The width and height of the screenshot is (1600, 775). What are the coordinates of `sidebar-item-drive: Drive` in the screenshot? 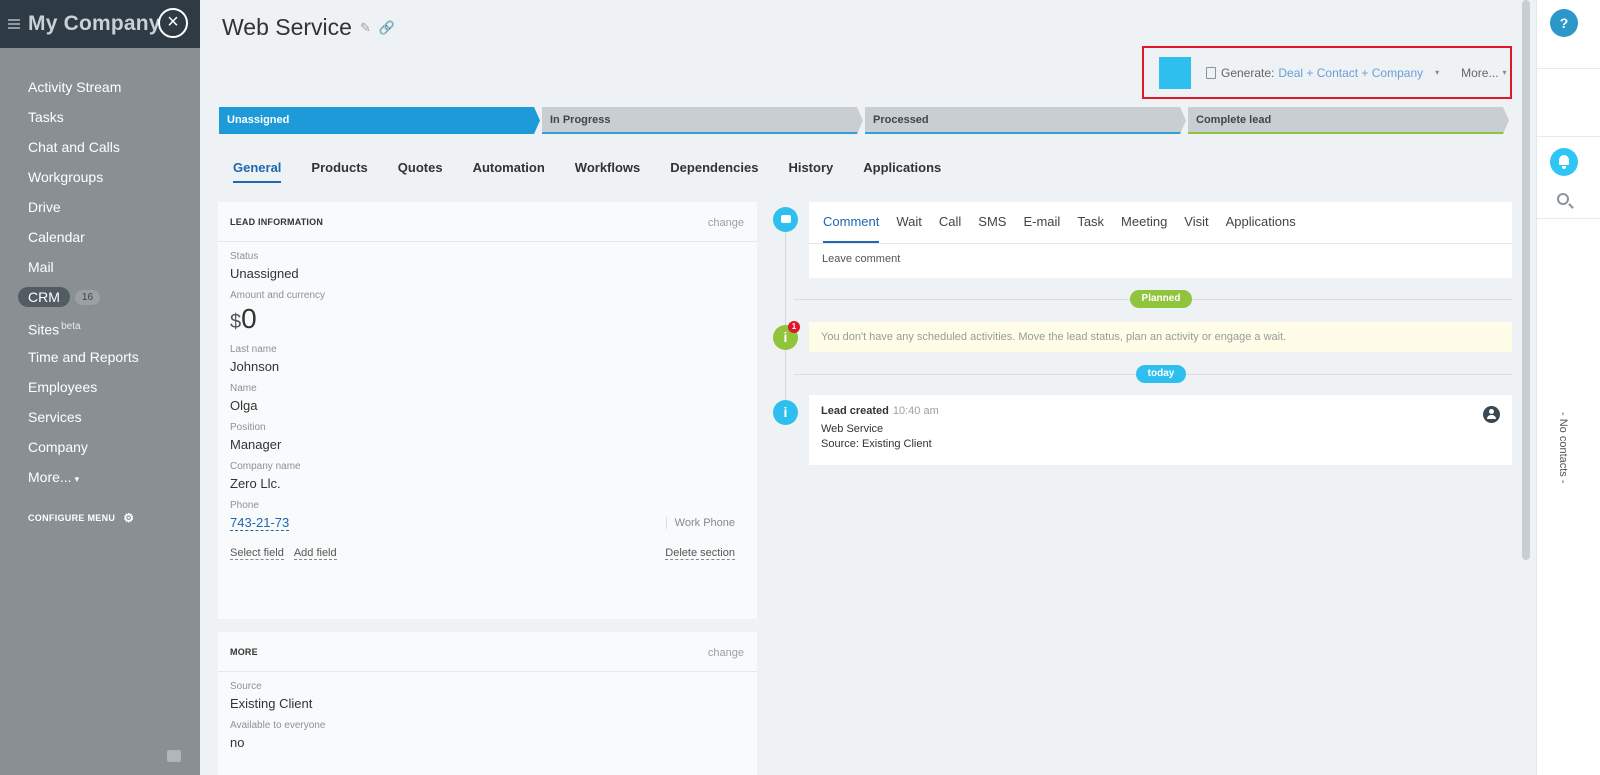 It's located at (100, 207).